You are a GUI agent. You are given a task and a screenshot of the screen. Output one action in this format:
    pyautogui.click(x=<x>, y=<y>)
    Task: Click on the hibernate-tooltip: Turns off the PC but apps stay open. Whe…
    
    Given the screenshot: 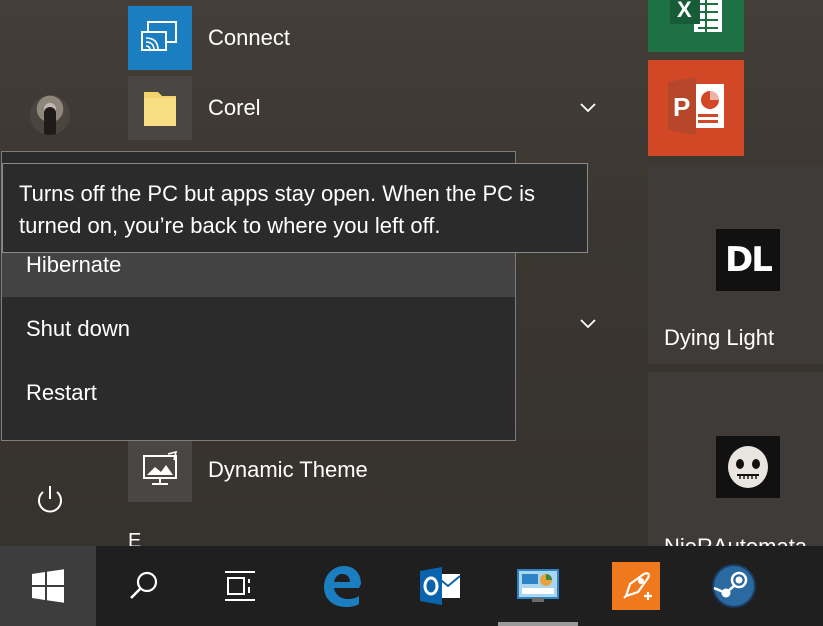 What is the action you would take?
    pyautogui.click(x=295, y=208)
    